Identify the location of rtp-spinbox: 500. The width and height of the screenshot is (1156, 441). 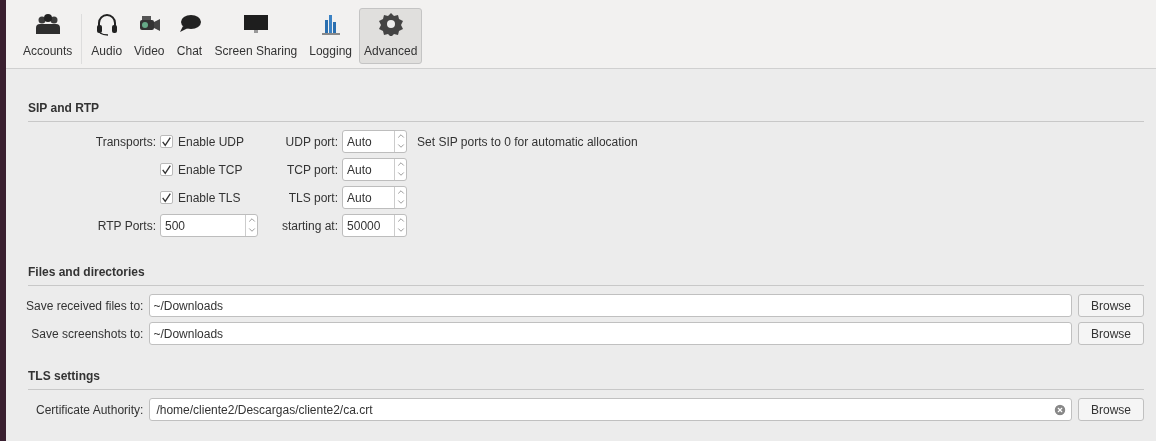
(209, 225).